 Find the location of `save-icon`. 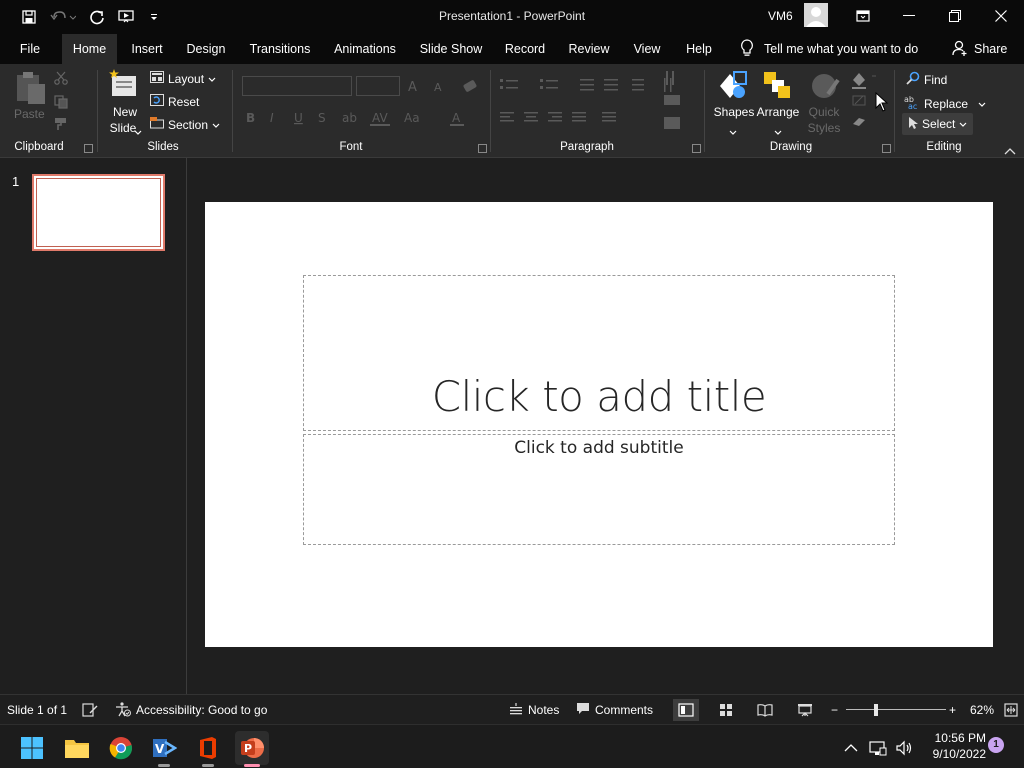

save-icon is located at coordinates (29, 17).